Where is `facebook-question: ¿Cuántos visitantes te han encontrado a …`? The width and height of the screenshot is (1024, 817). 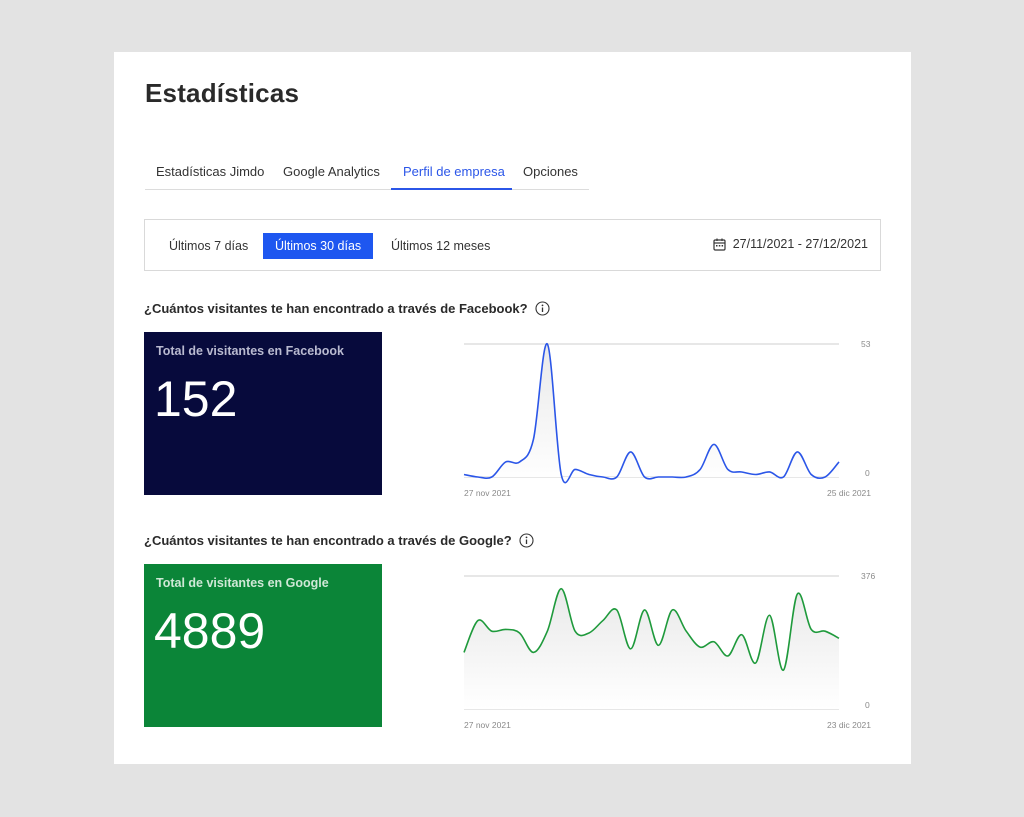 facebook-question: ¿Cuántos visitantes te han encontrado a … is located at coordinates (336, 308).